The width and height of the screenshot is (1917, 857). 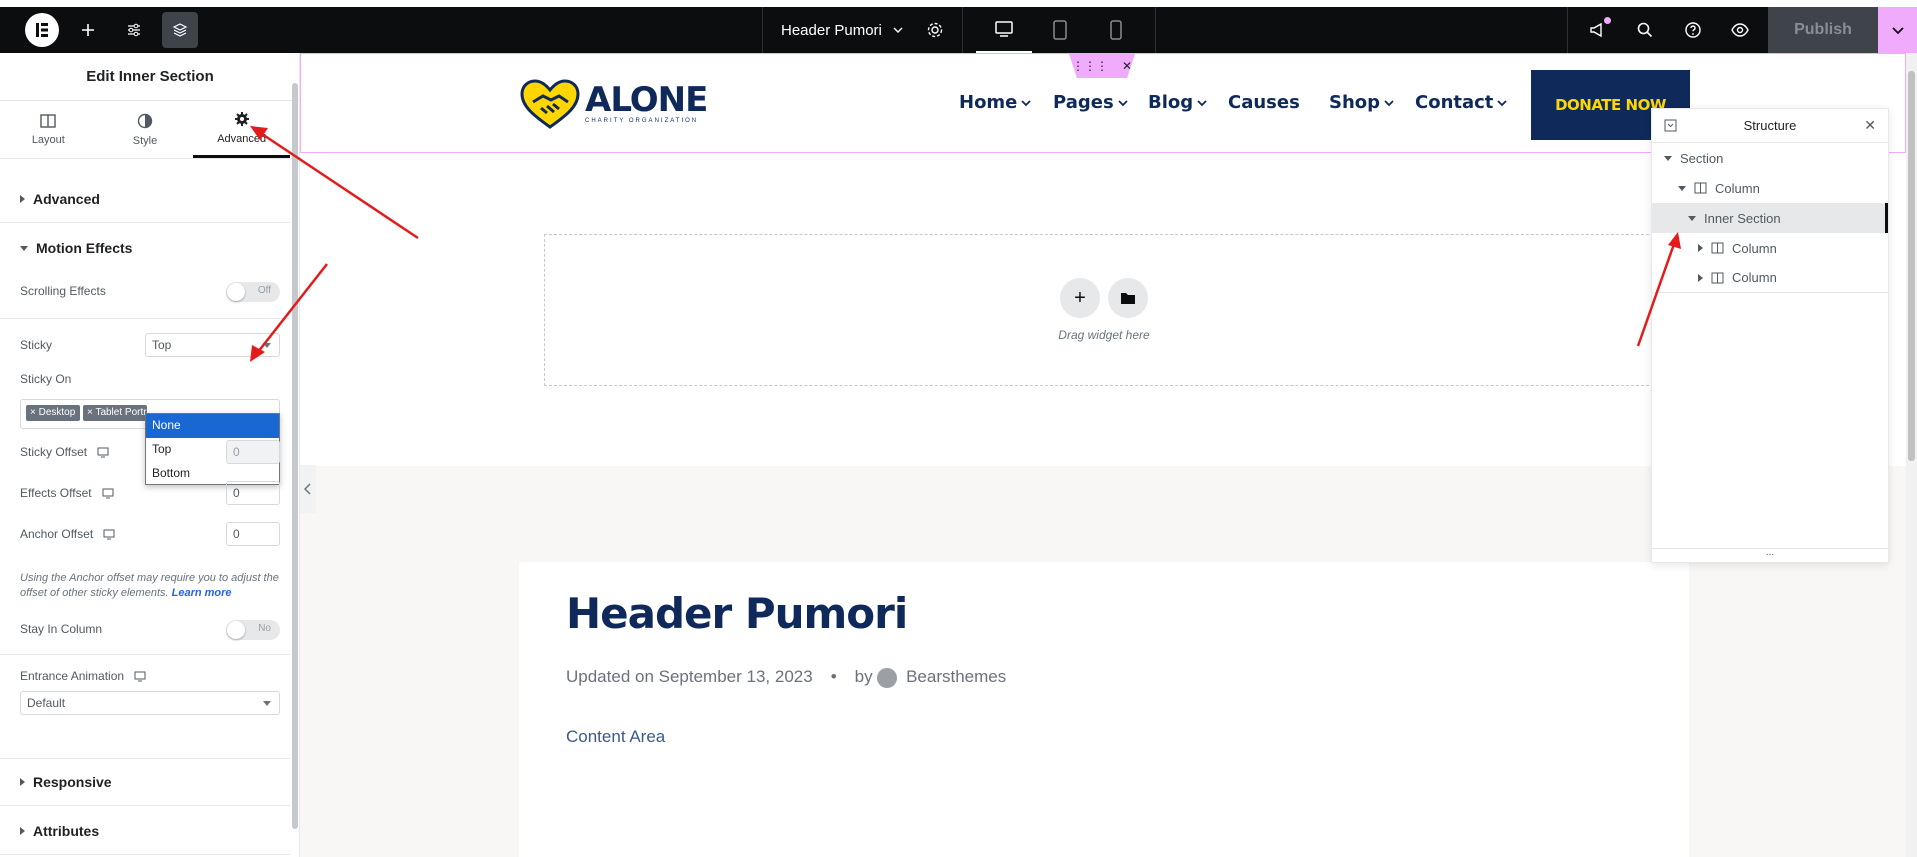 What do you see at coordinates (1823, 30) in the screenshot?
I see `publish-button: Publish` at bounding box center [1823, 30].